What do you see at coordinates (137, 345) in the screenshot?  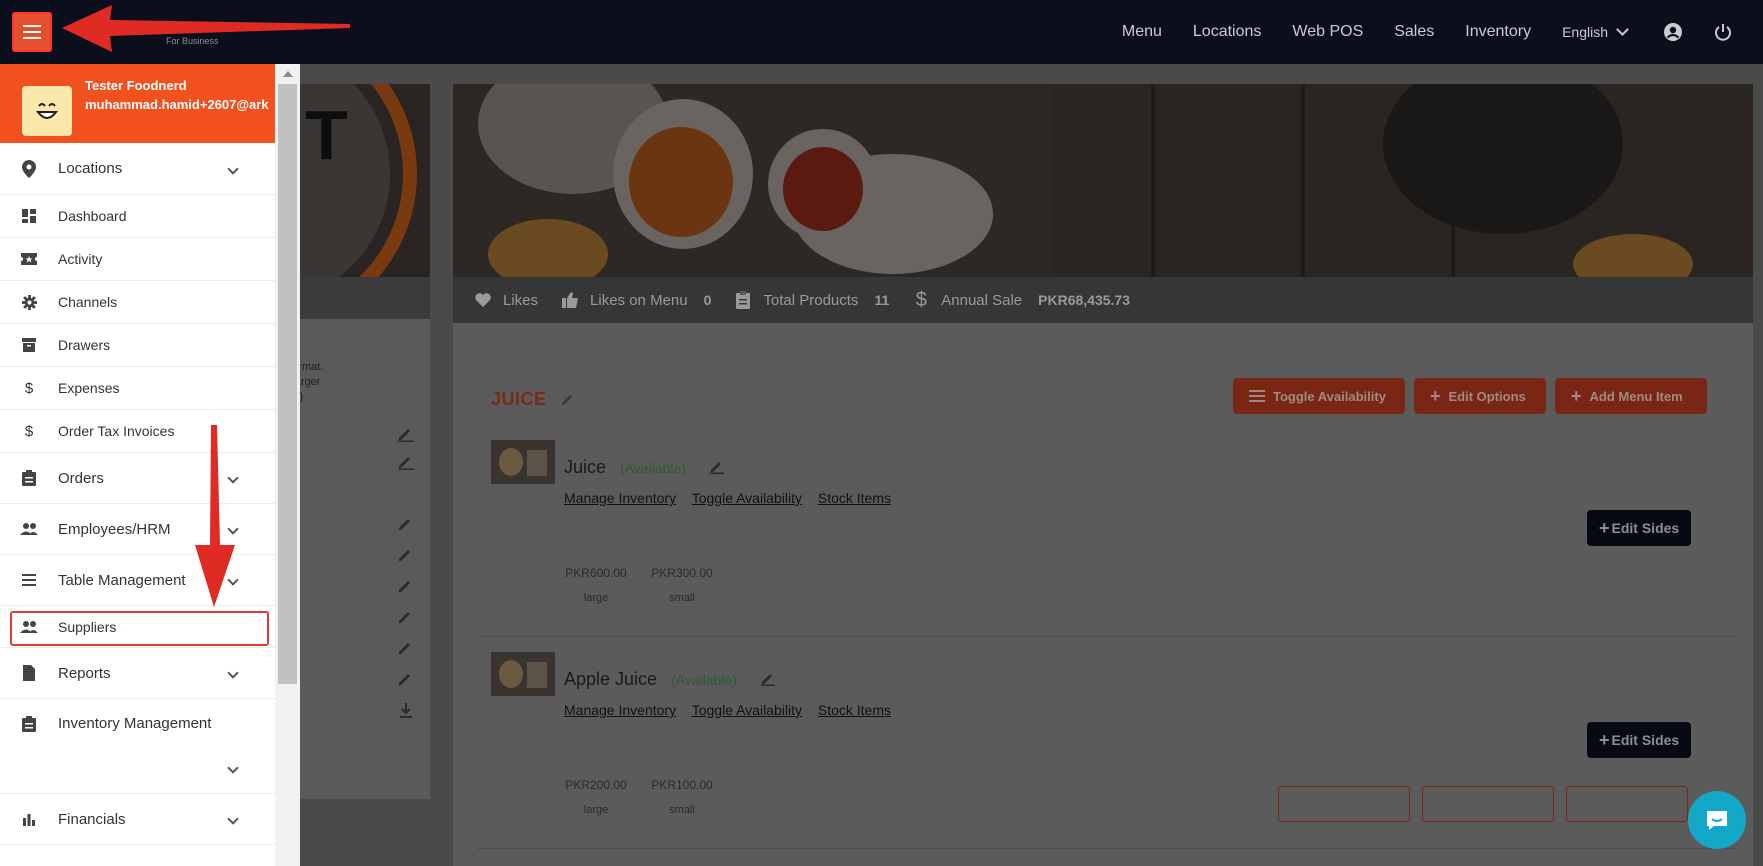 I see `sidebar-item-drawers: Drawers` at bounding box center [137, 345].